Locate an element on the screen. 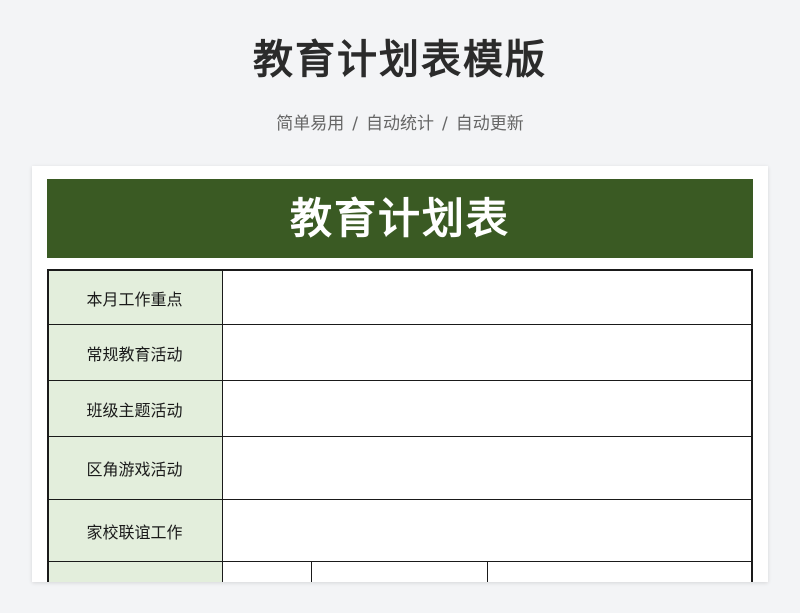 Image resolution: width=800 pixels, height=613 pixels. row-label-empty is located at coordinates (135, 572).